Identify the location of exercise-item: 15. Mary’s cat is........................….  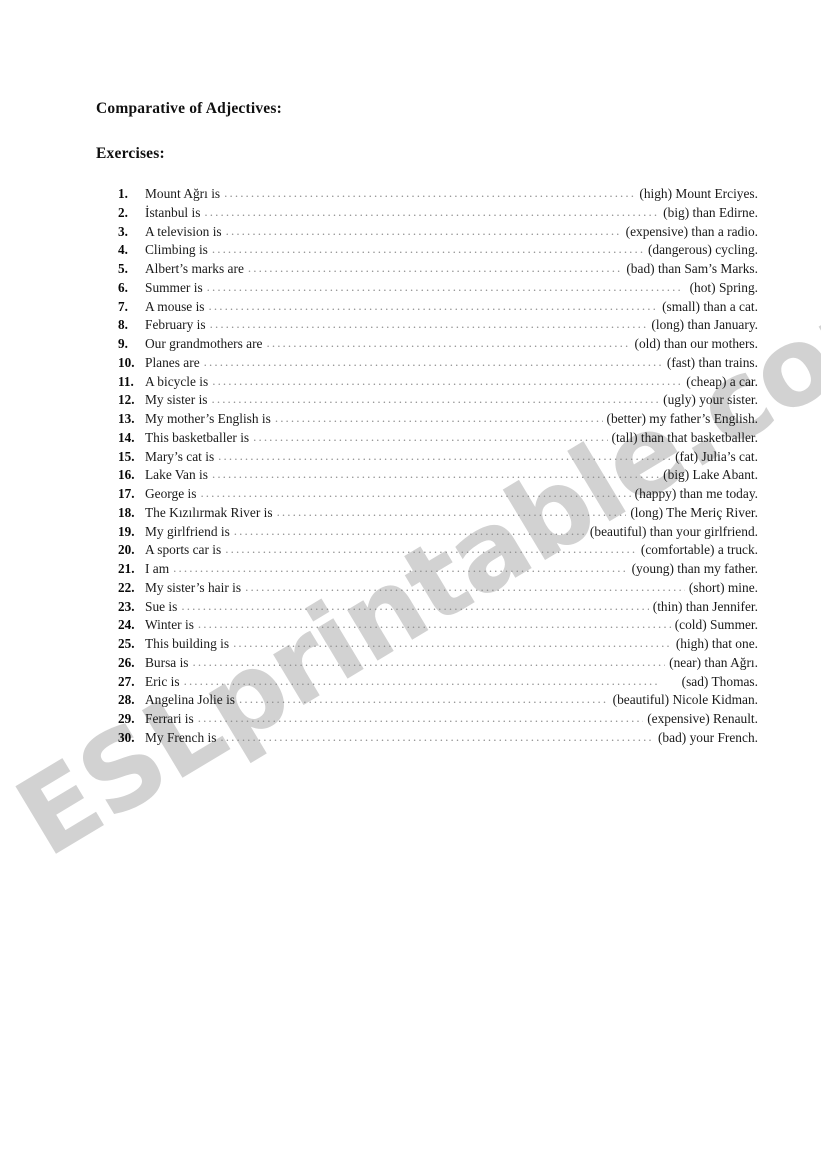
(438, 458).